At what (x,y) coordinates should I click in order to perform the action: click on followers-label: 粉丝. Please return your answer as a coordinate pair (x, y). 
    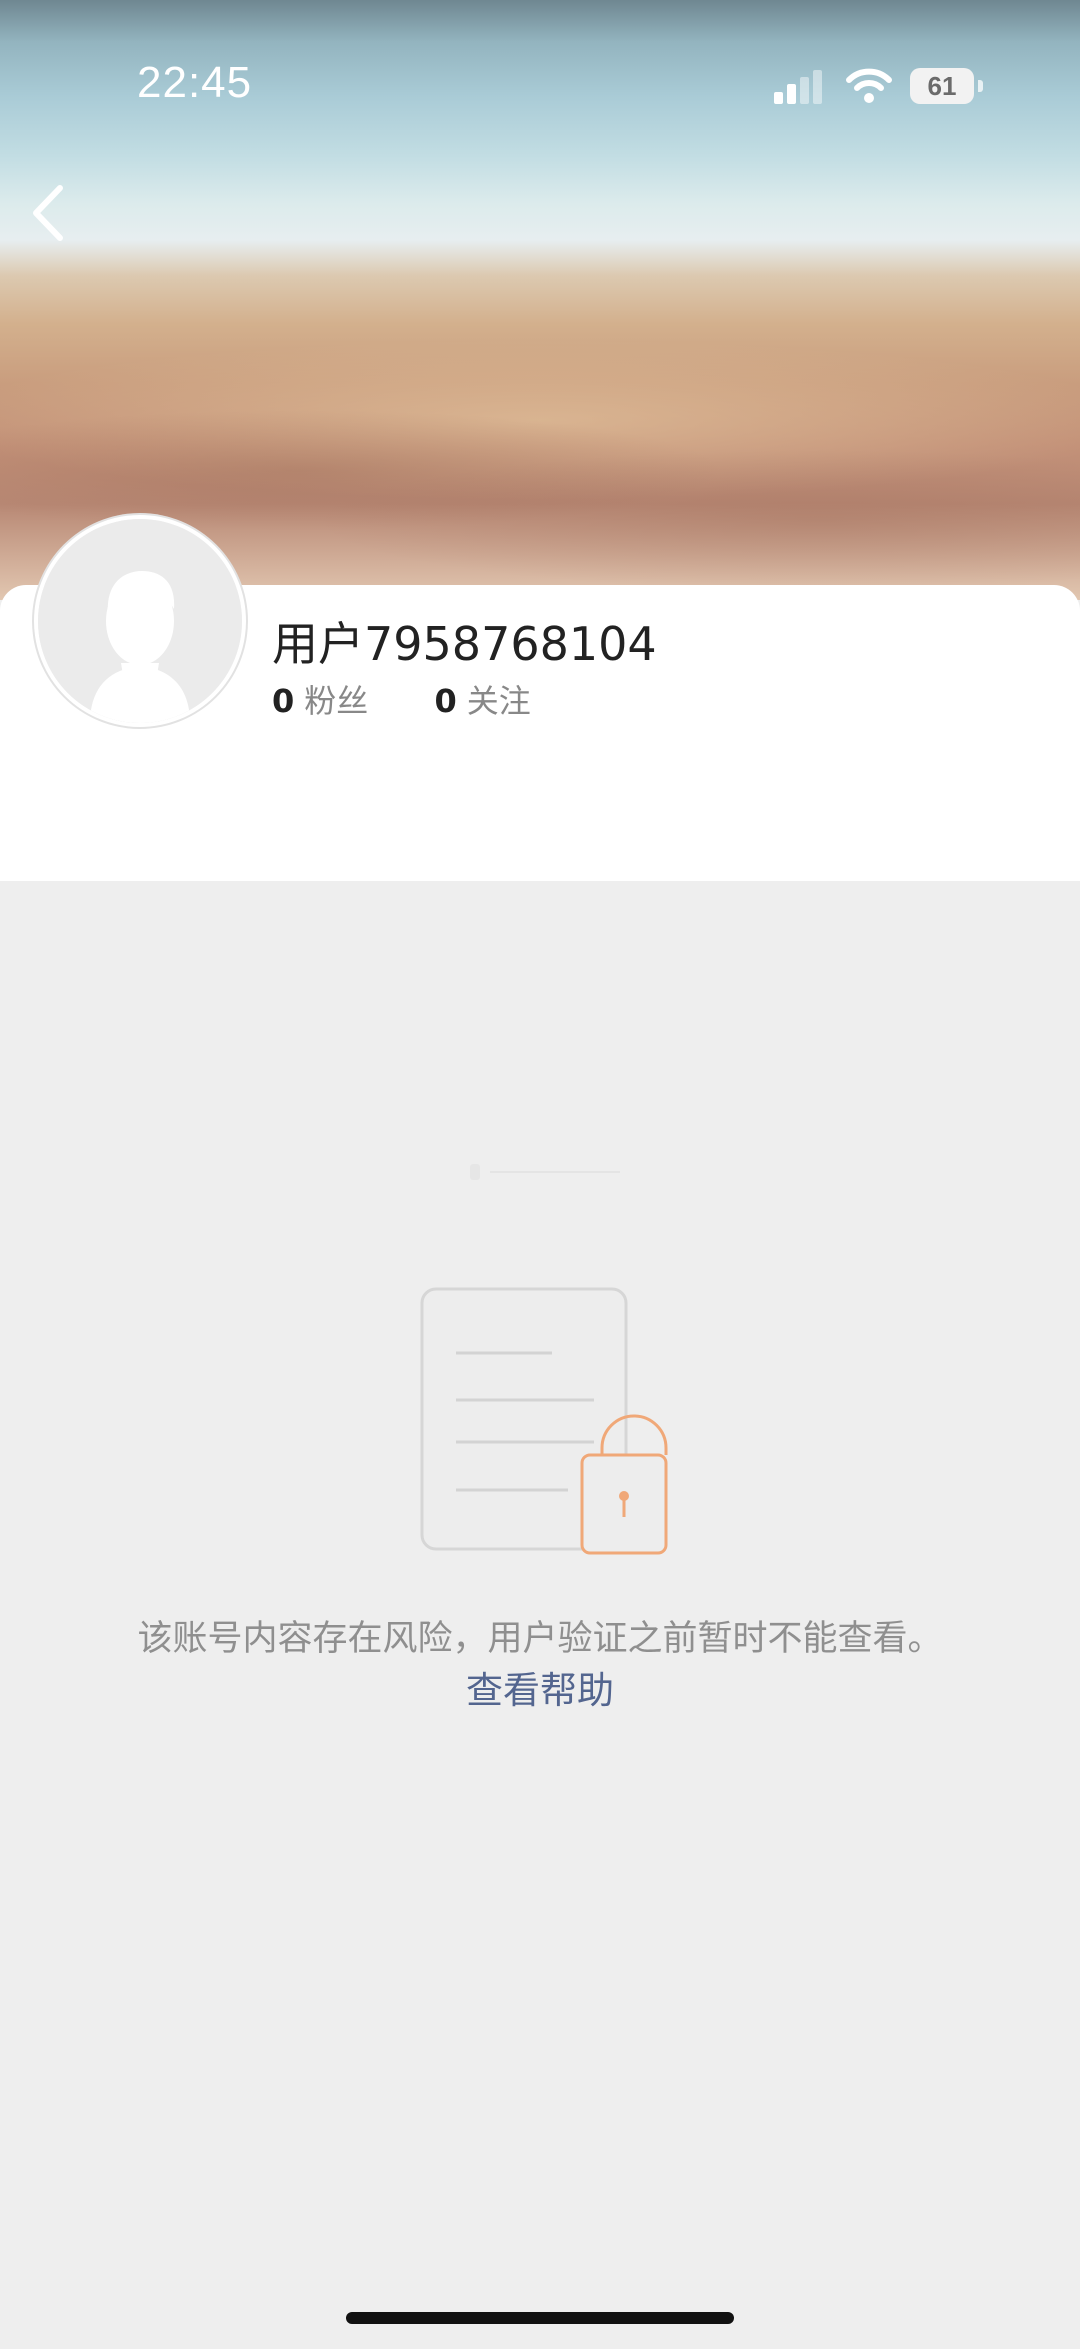
    Looking at the image, I should click on (336, 701).